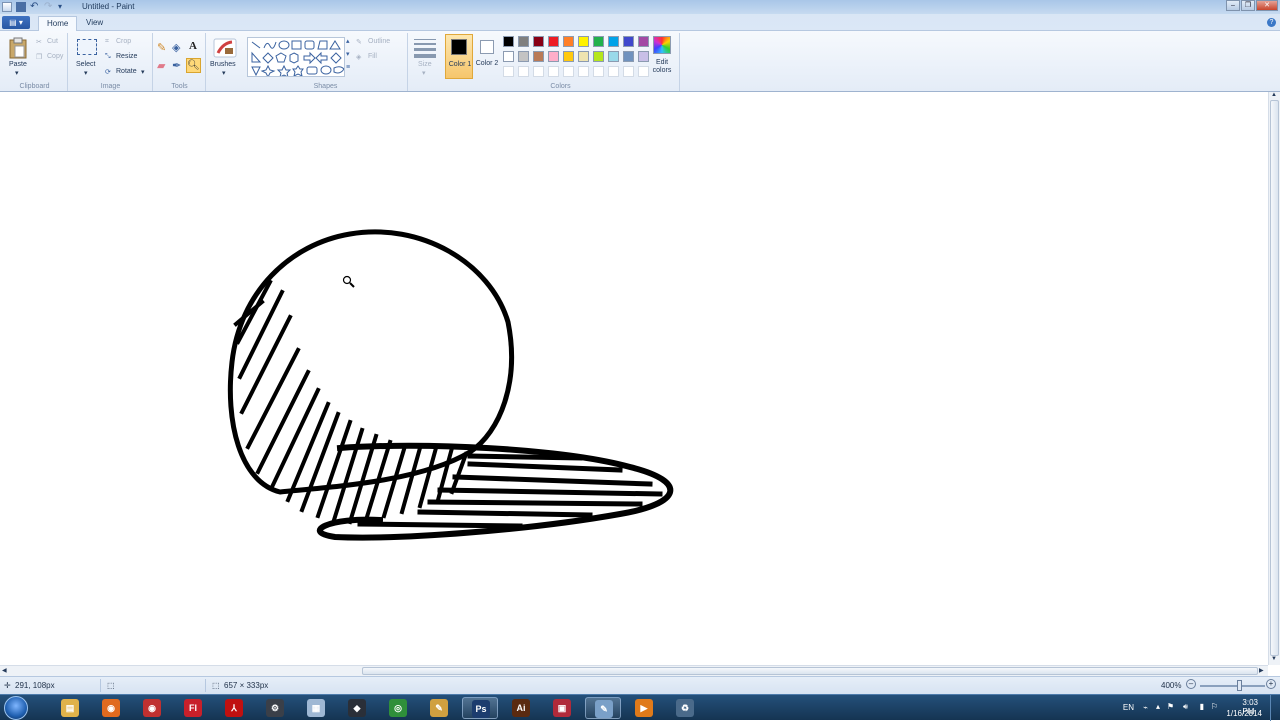 The image size is (1280, 721). What do you see at coordinates (39, 42) in the screenshot?
I see `cut-icon: ✂` at bounding box center [39, 42].